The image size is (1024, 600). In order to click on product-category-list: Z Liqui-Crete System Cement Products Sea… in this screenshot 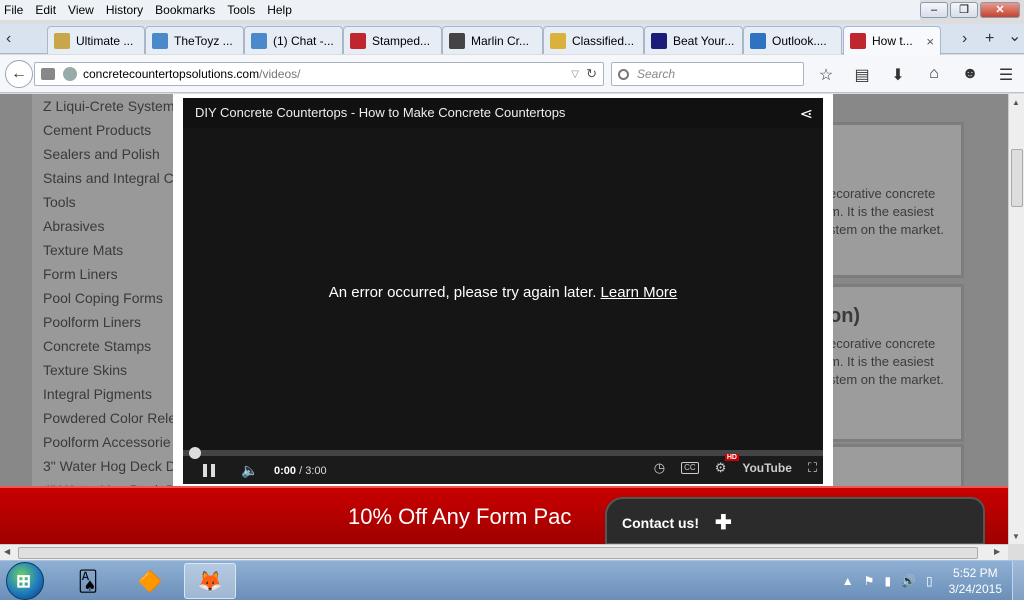, I will do `click(107, 319)`.